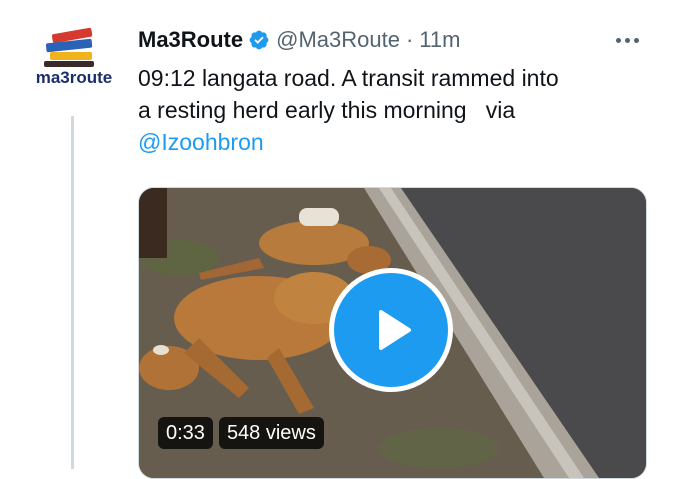 The height and width of the screenshot is (479, 675). What do you see at coordinates (185, 433) in the screenshot?
I see `video-duration: 0:33` at bounding box center [185, 433].